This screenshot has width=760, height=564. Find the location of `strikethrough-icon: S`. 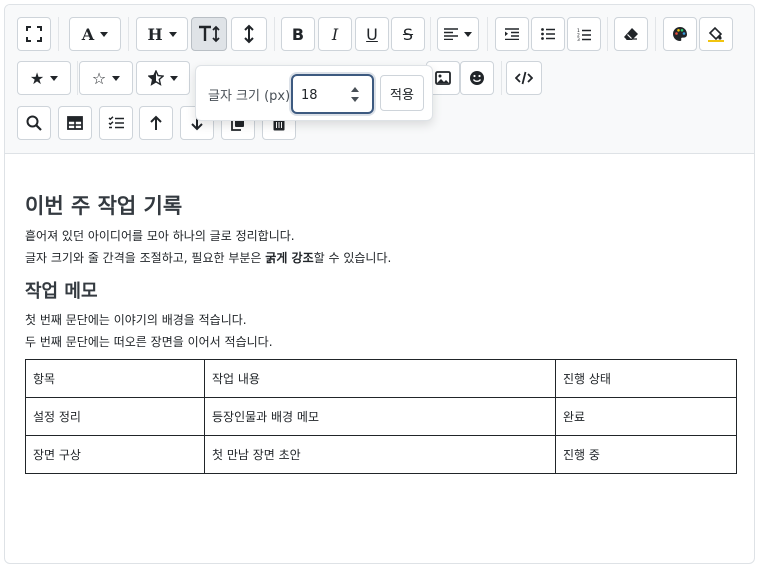

strikethrough-icon: S is located at coordinates (408, 34).